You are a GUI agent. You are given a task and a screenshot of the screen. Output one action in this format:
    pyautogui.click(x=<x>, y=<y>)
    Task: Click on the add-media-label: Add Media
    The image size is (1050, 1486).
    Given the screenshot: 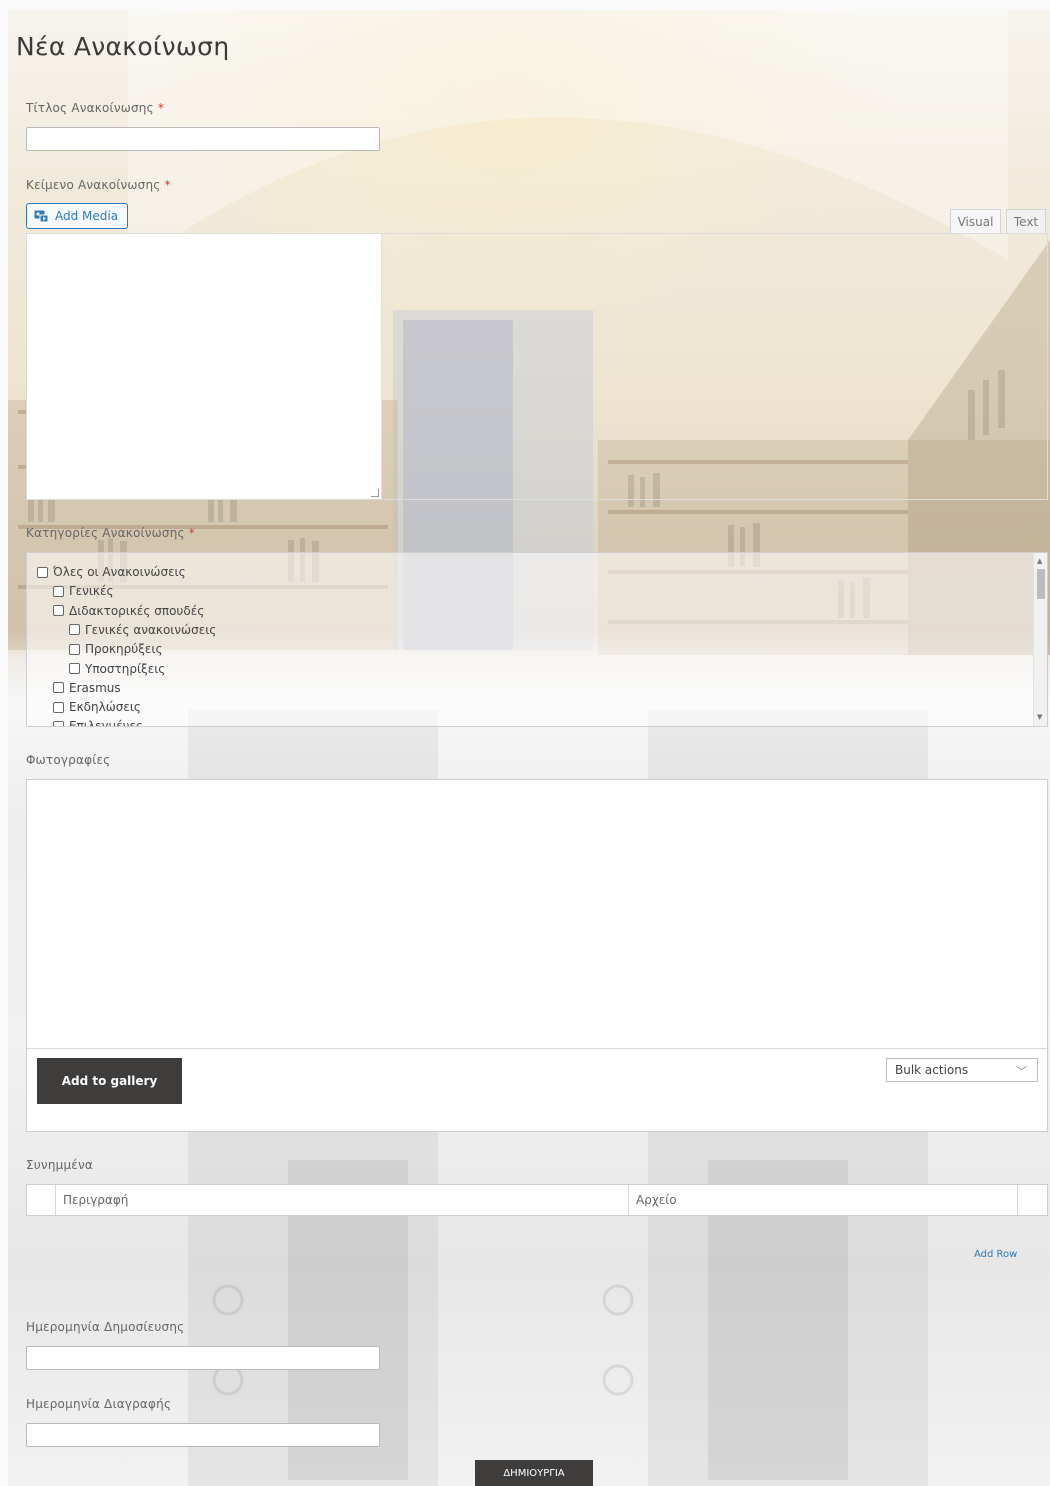 What is the action you would take?
    pyautogui.click(x=87, y=216)
    